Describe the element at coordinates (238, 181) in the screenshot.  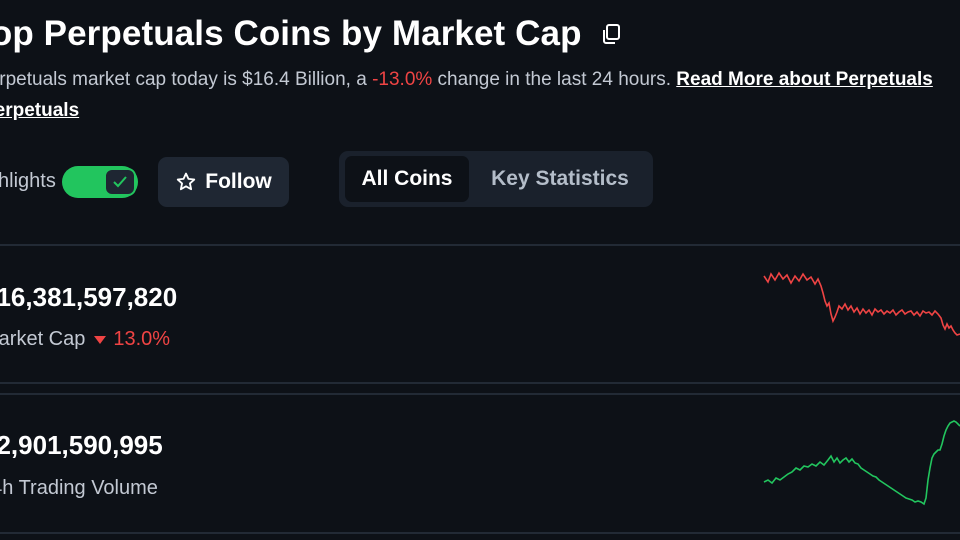
I see `follow-label: Follow` at that location.